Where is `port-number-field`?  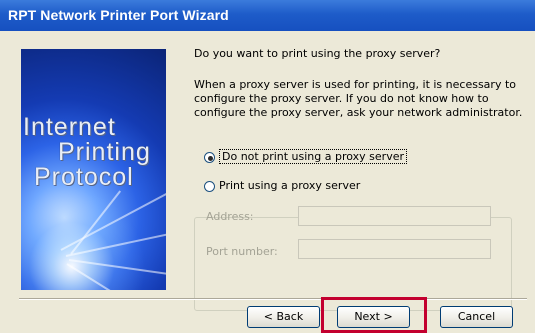 port-number-field is located at coordinates (394, 249).